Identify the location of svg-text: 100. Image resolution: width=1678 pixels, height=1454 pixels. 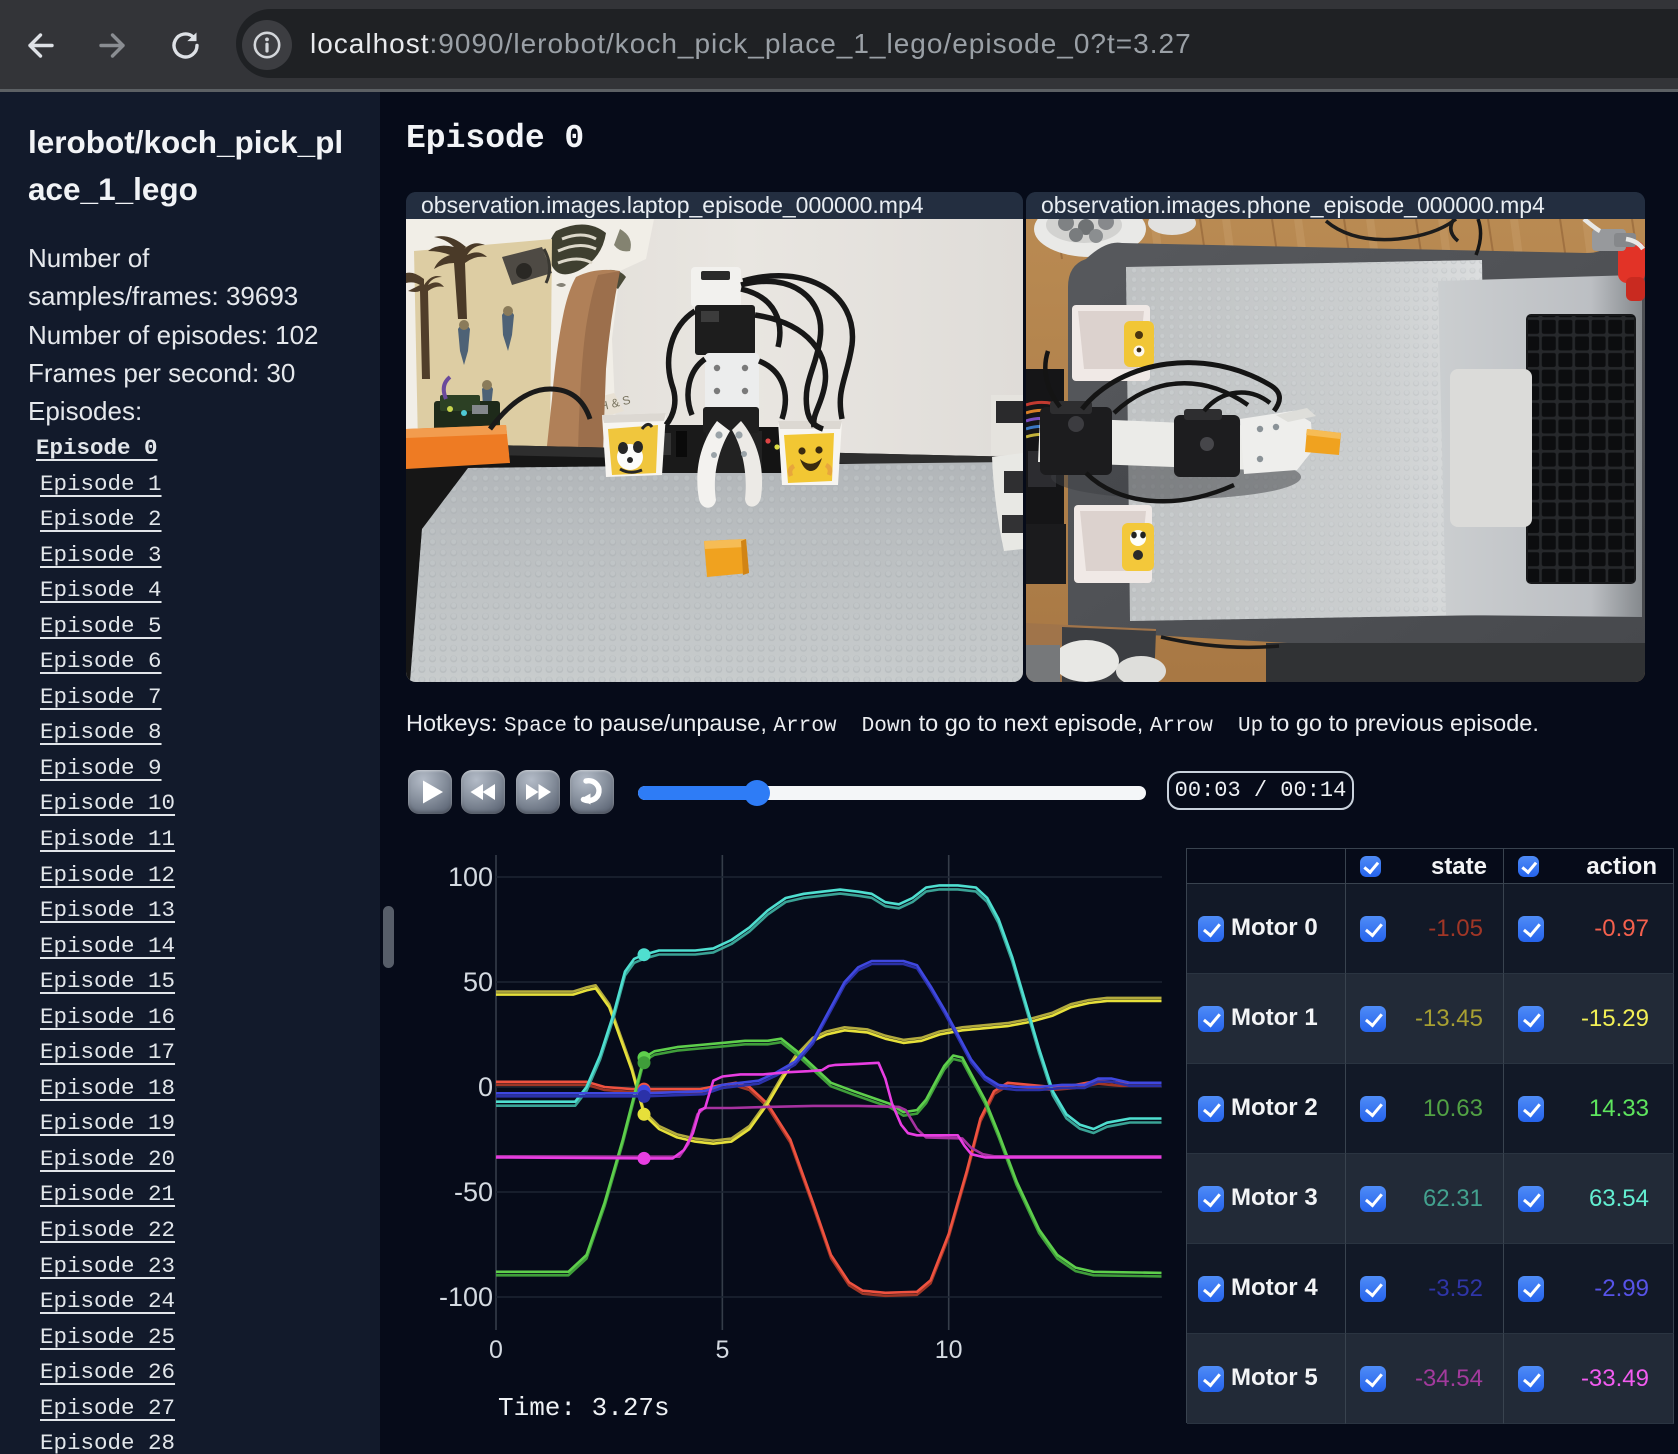
(470, 877).